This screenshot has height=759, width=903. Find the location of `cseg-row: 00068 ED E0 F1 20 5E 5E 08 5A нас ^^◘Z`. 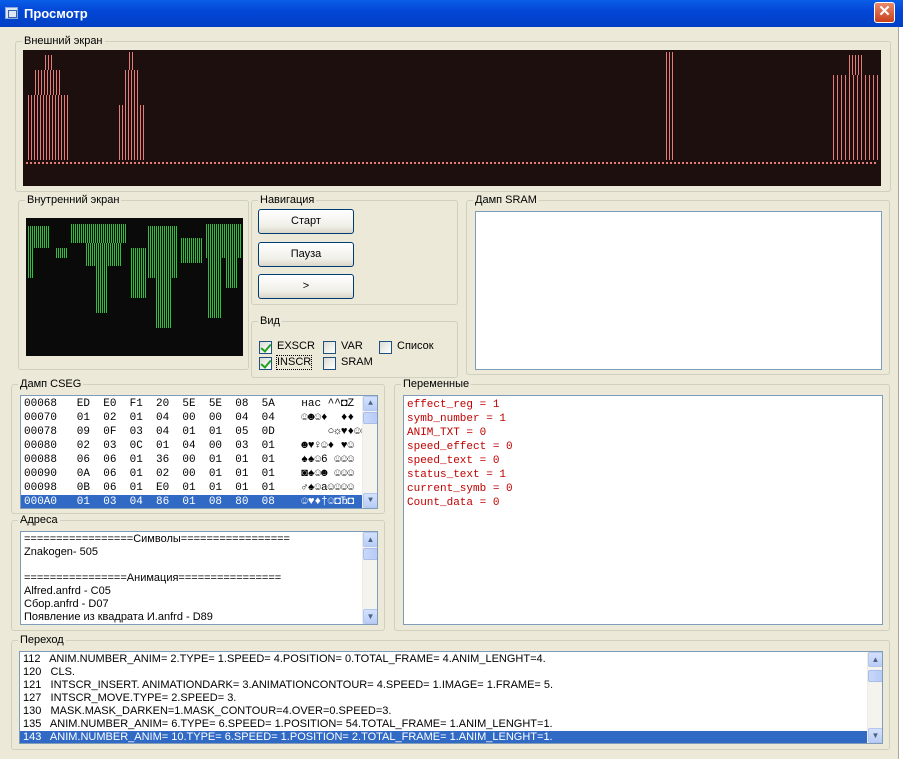

cseg-row: 00068 ED E0 F1 20 5E 5E 08 5A нас ^^◘Z is located at coordinates (199, 404).